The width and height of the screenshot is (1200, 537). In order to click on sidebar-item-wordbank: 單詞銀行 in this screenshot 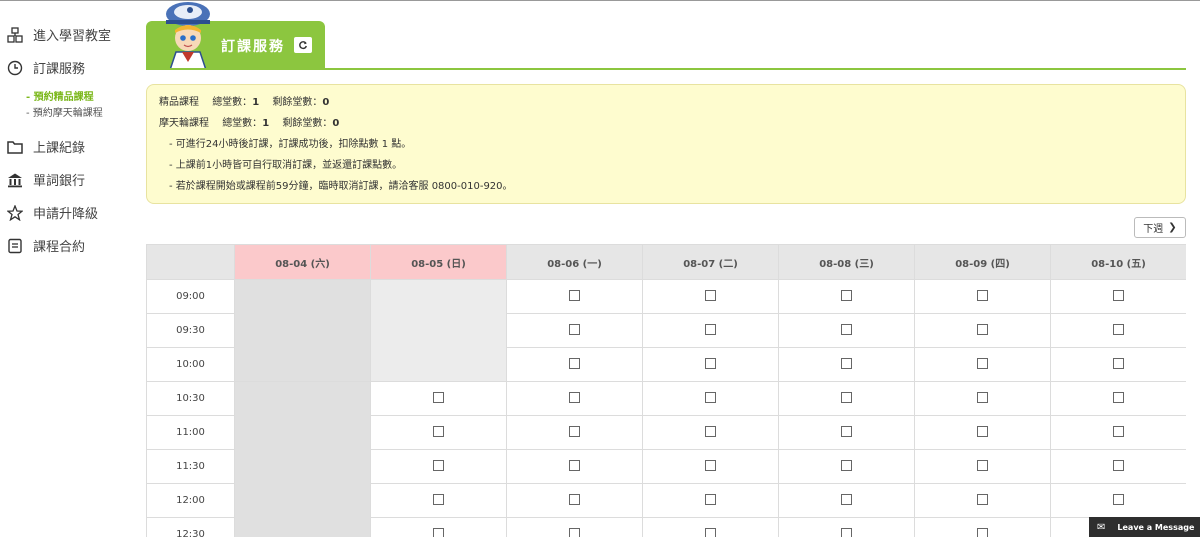, I will do `click(70, 179)`.